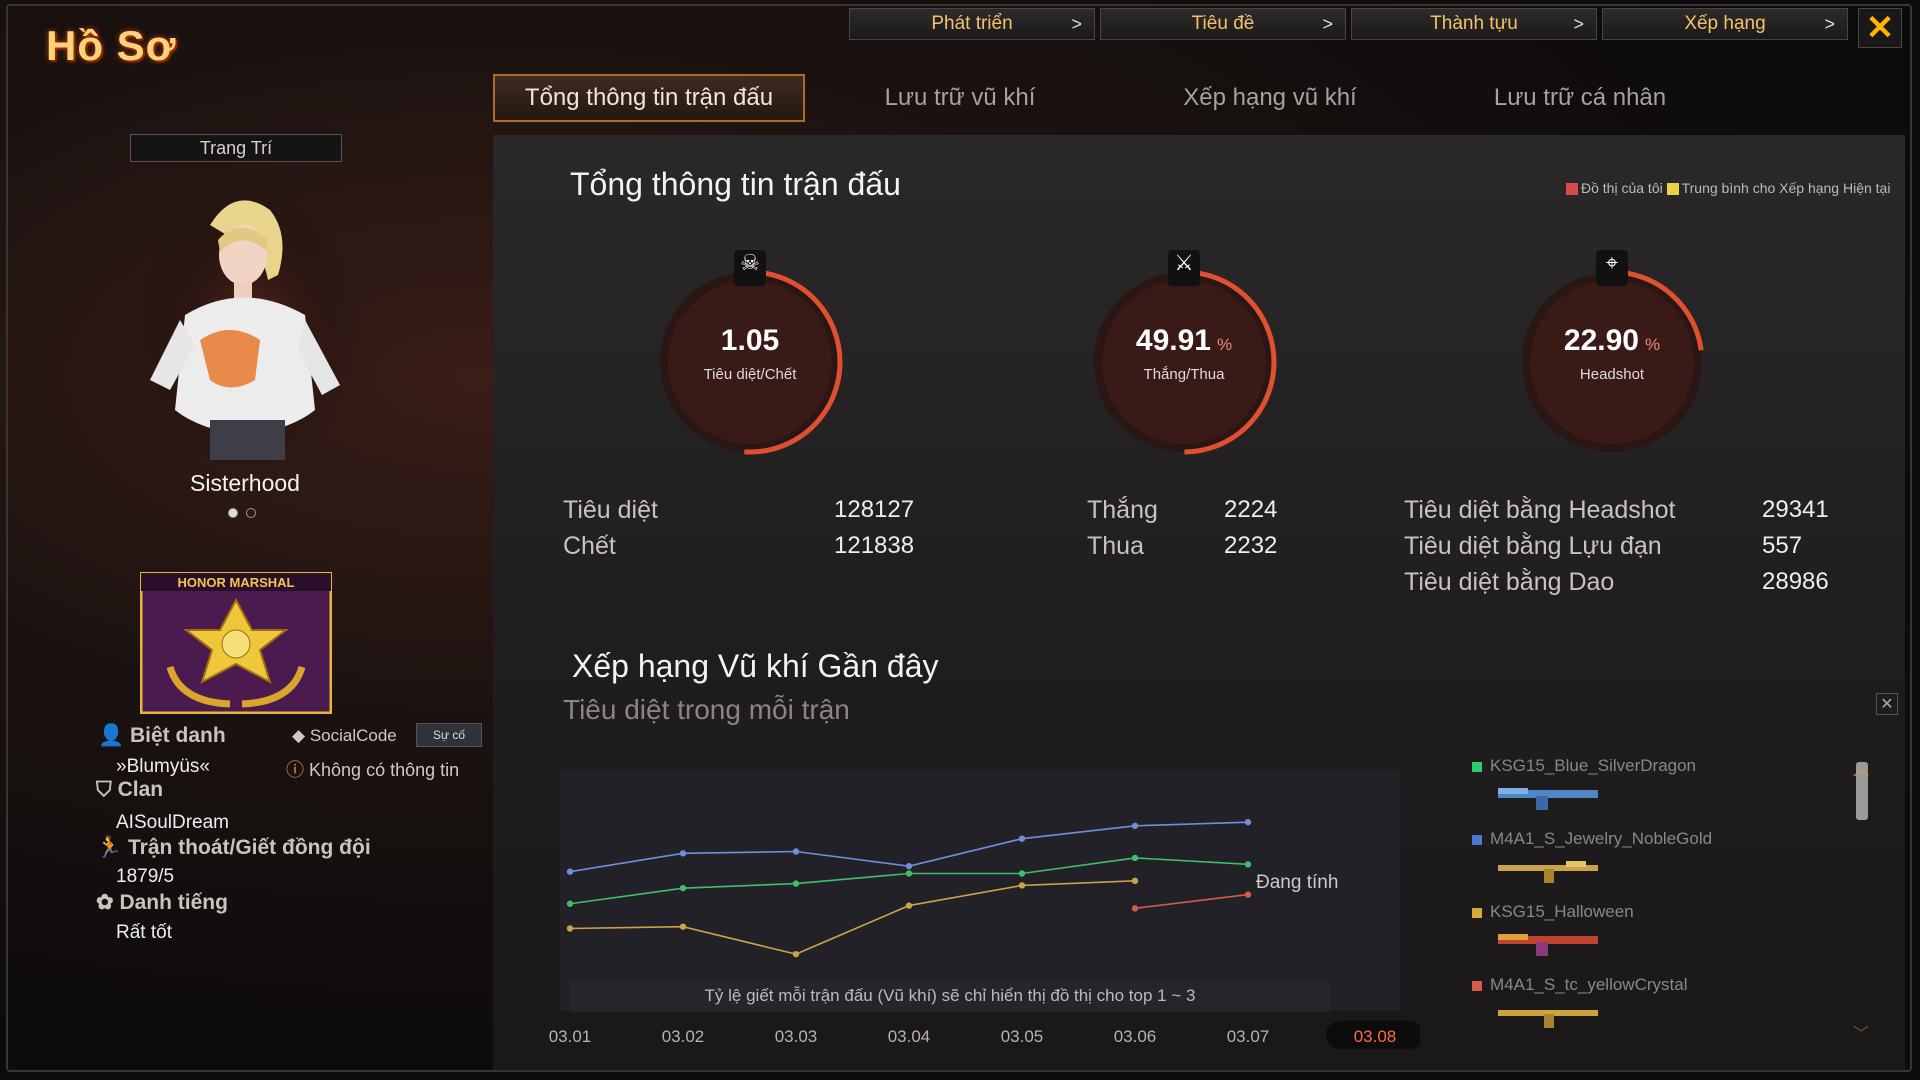 The image size is (1920, 1080). What do you see at coordinates (750, 268) in the screenshot?
I see `skull-icon: ☠` at bounding box center [750, 268].